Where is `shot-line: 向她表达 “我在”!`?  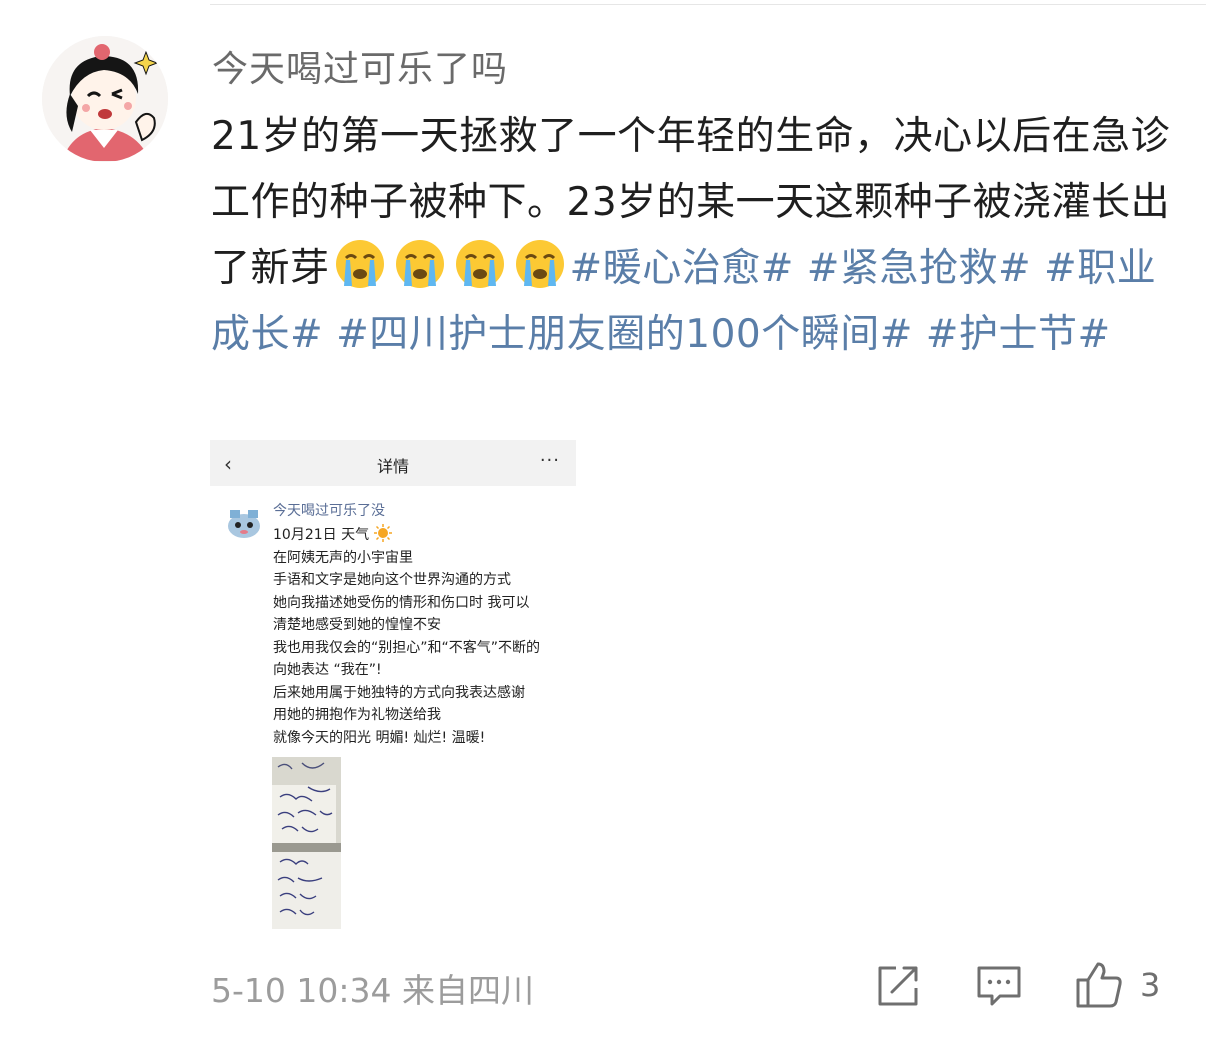 shot-line: 向她表达 “我在”! is located at coordinates (327, 670).